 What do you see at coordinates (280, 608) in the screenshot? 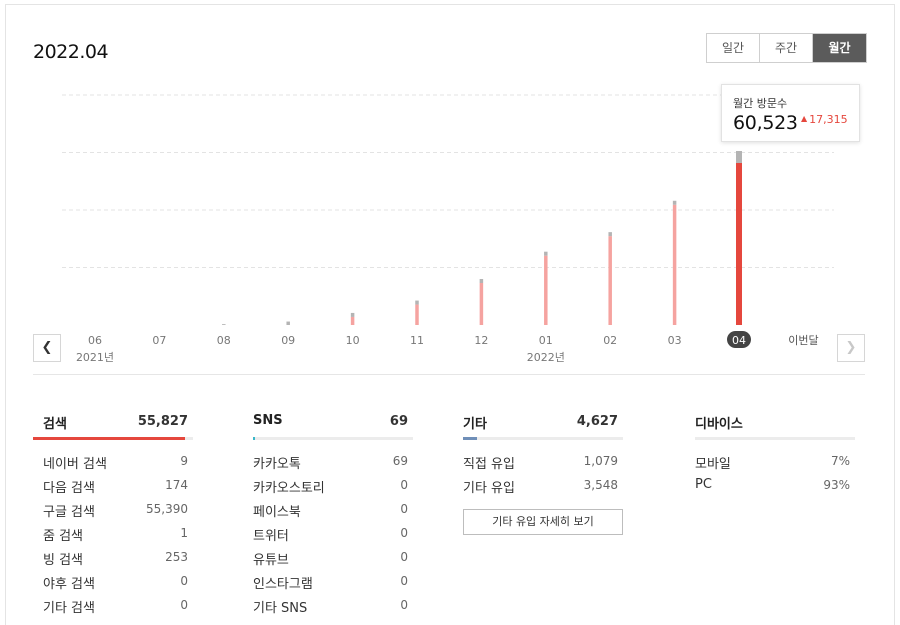
I see `row-label: 기타 SNS` at bounding box center [280, 608].